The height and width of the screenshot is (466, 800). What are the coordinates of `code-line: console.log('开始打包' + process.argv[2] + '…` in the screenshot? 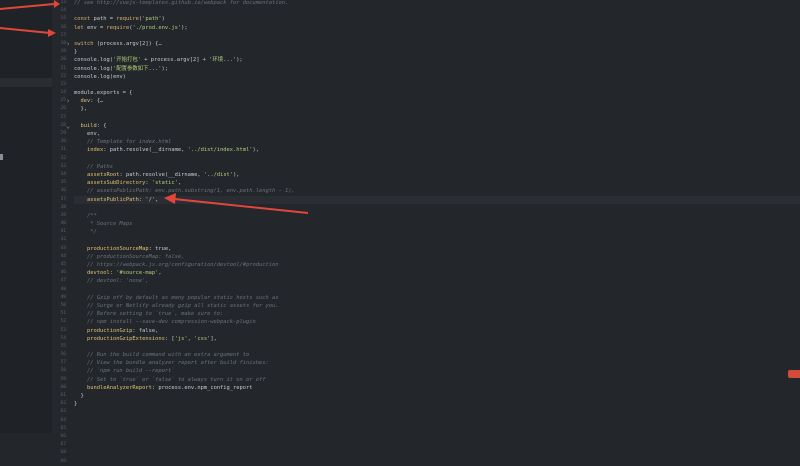 It's located at (437, 60).